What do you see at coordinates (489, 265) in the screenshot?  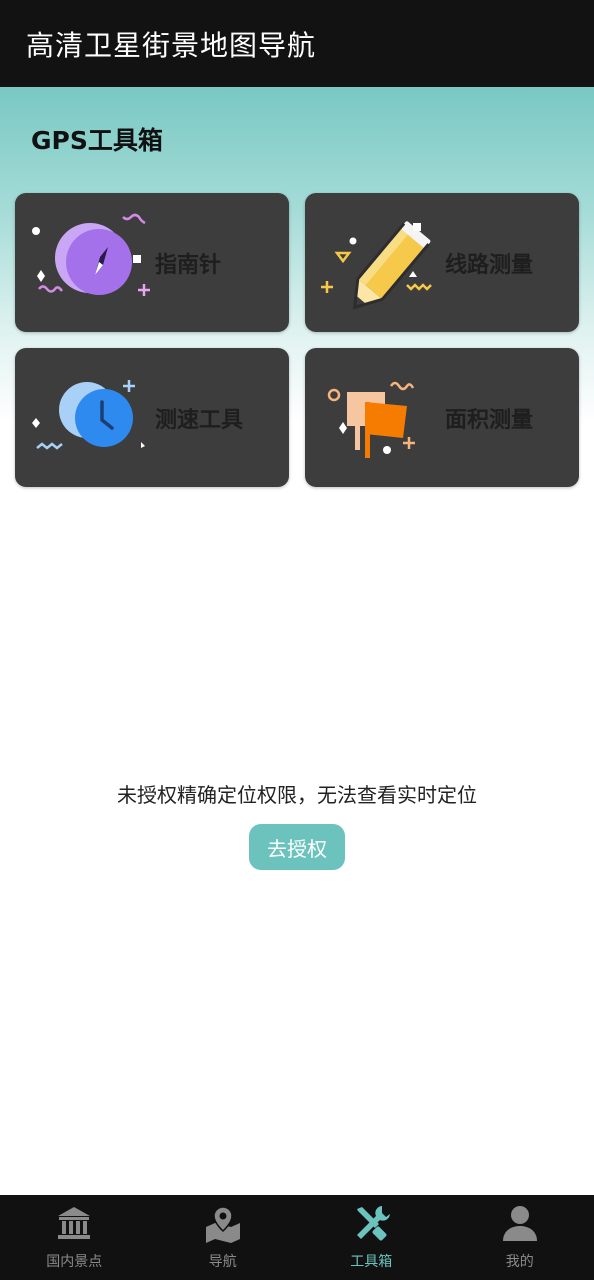 I see `tool-label: 线路测量` at bounding box center [489, 265].